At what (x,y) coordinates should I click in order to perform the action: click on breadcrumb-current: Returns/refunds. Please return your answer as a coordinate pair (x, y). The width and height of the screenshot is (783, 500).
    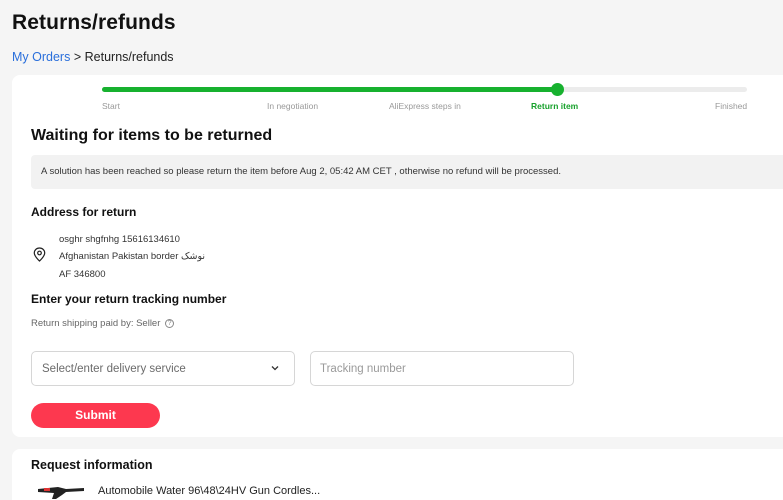
    Looking at the image, I should click on (129, 57).